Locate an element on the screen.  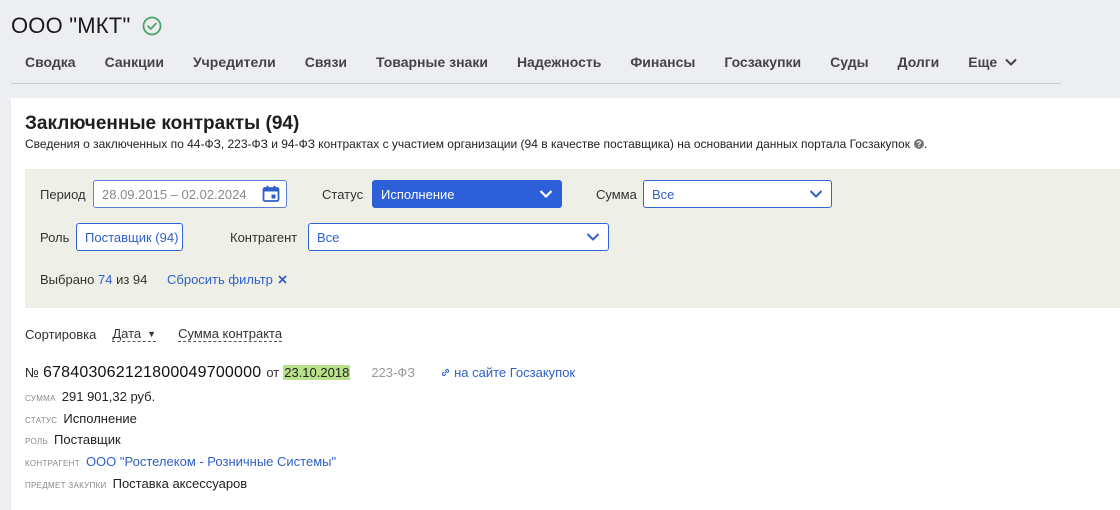
selected-count-number: 74 is located at coordinates (105, 279).